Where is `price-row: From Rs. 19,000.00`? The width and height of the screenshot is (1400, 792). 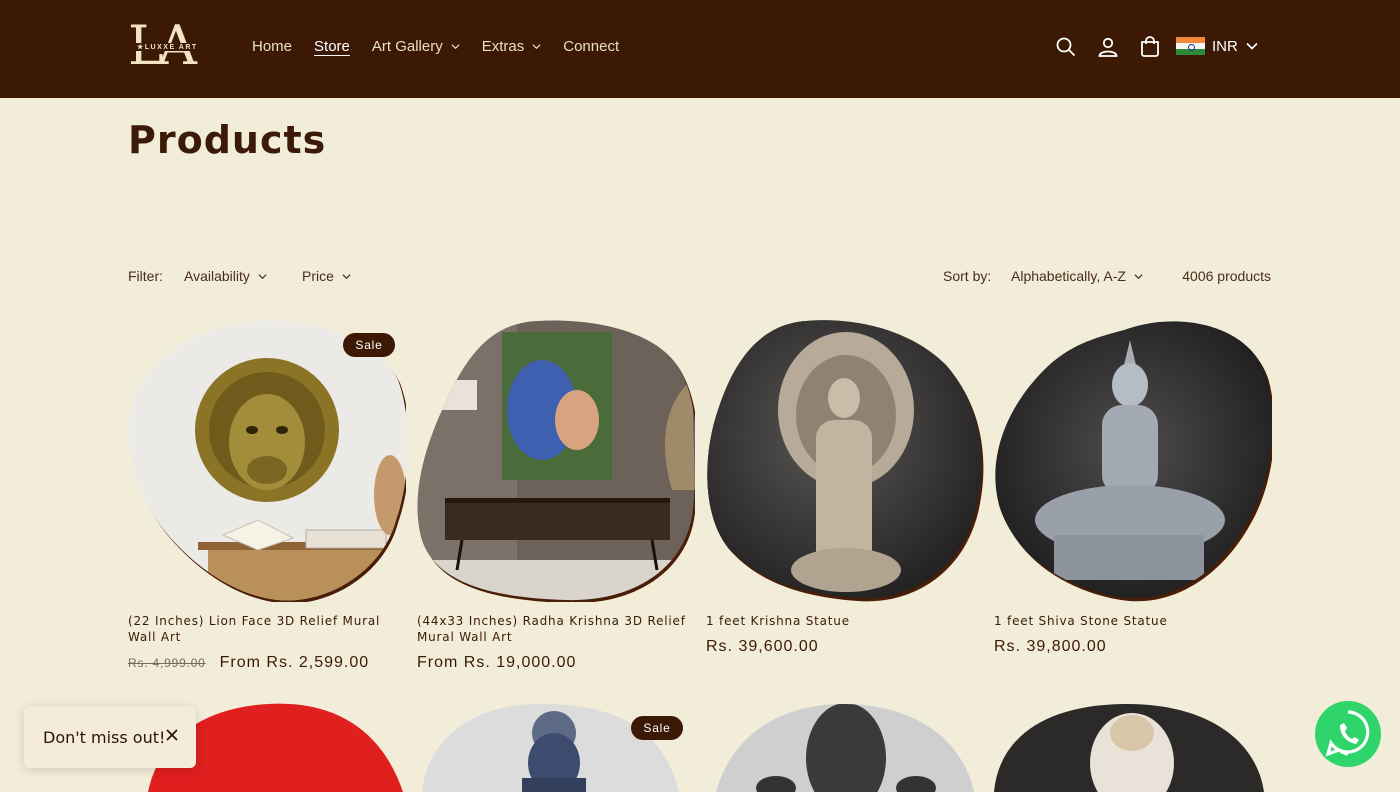 price-row: From Rs. 19,000.00 is located at coordinates (496, 663).